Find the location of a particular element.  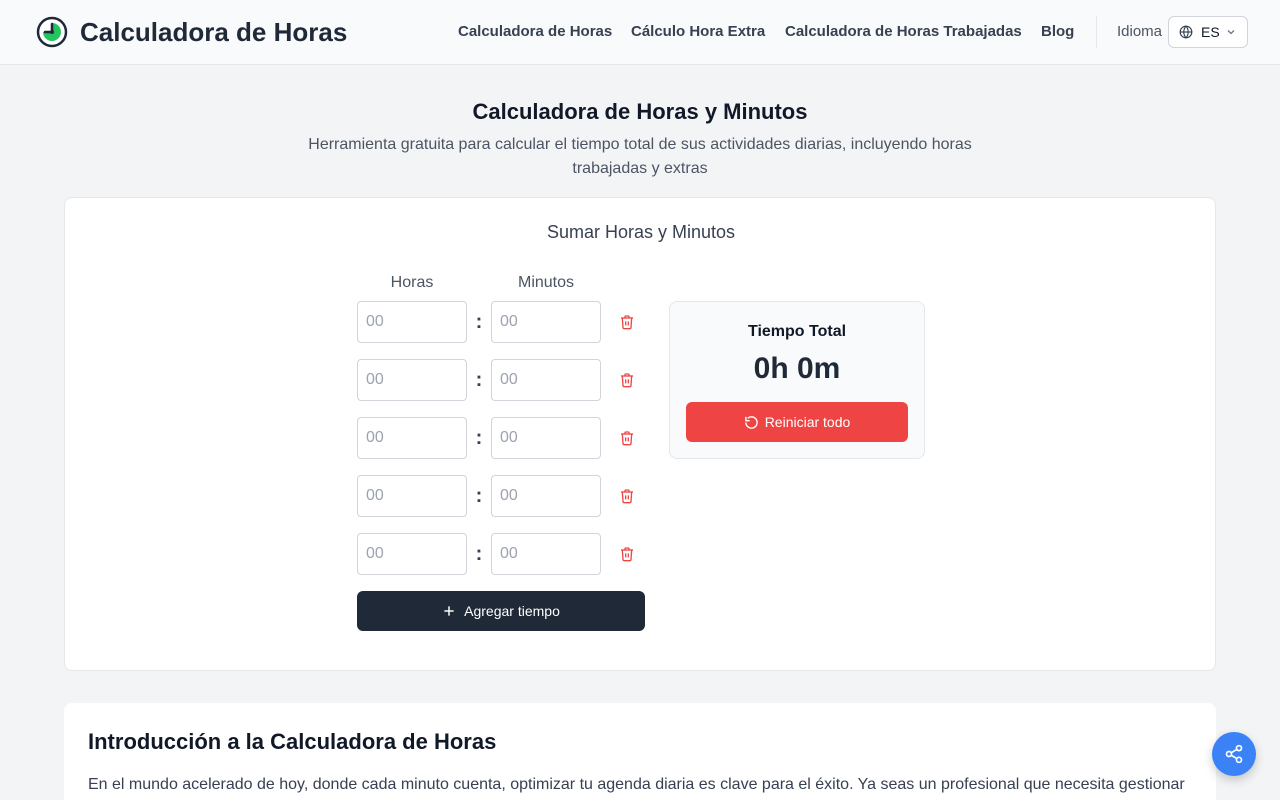

add-time-label: Agregar tiempo is located at coordinates (512, 611).